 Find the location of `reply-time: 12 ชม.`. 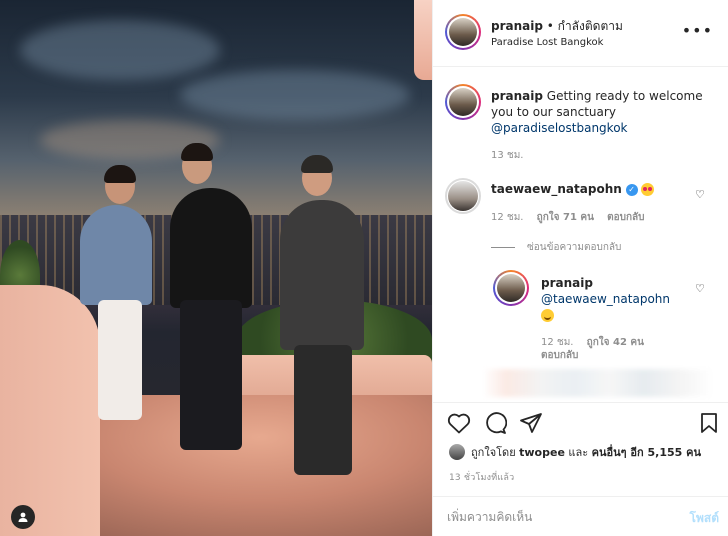

reply-time: 12 ชม. is located at coordinates (557, 342).